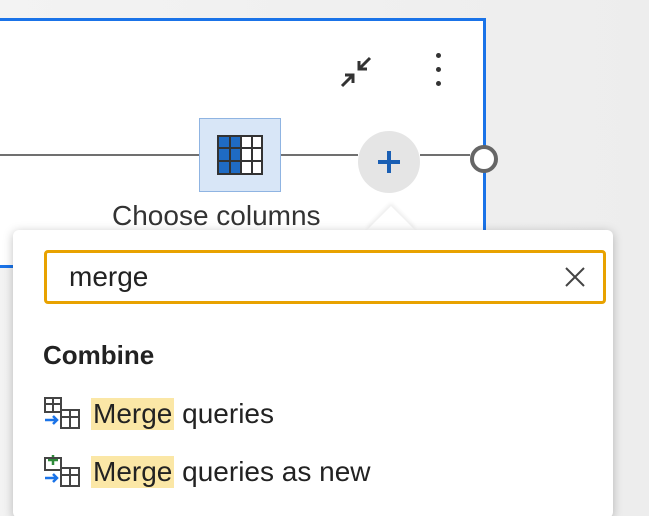 Image resolution: width=649 pixels, height=516 pixels. Describe the element at coordinates (216, 215) in the screenshot. I see `step-label: Choose columns` at that location.